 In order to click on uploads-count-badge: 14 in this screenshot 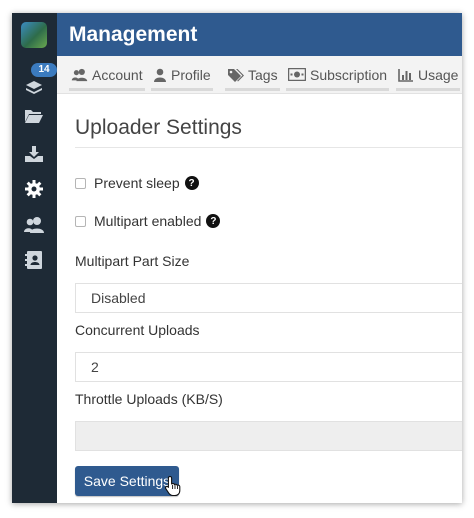, I will do `click(44, 70)`.